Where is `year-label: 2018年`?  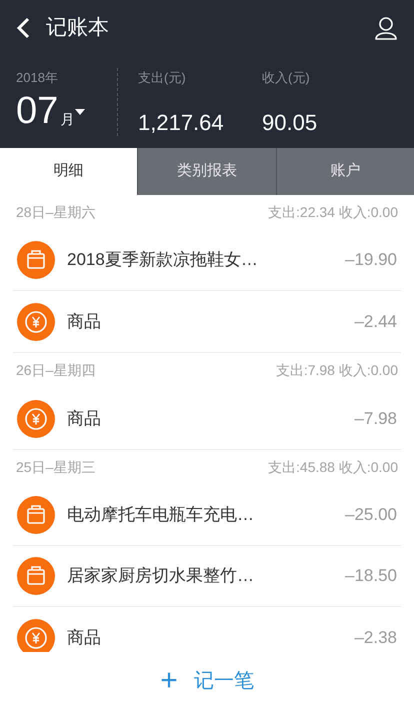 year-label: 2018年 is located at coordinates (37, 78).